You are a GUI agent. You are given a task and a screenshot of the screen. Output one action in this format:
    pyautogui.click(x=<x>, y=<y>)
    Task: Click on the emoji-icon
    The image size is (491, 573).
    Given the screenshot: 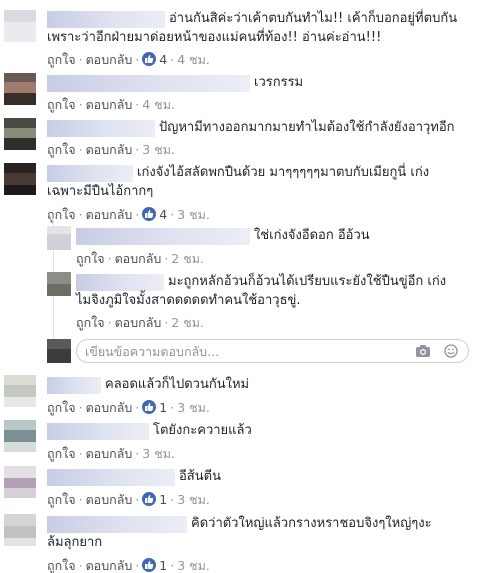 What is the action you would take?
    pyautogui.click(x=451, y=351)
    